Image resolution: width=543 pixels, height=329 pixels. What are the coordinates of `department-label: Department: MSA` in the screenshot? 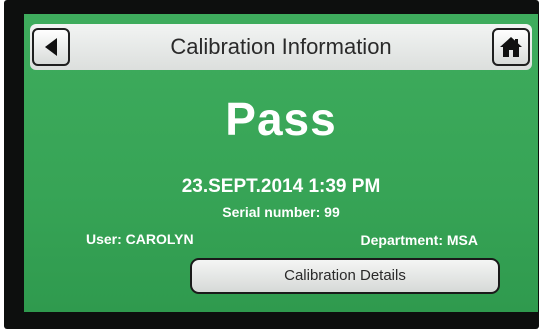 It's located at (419, 240).